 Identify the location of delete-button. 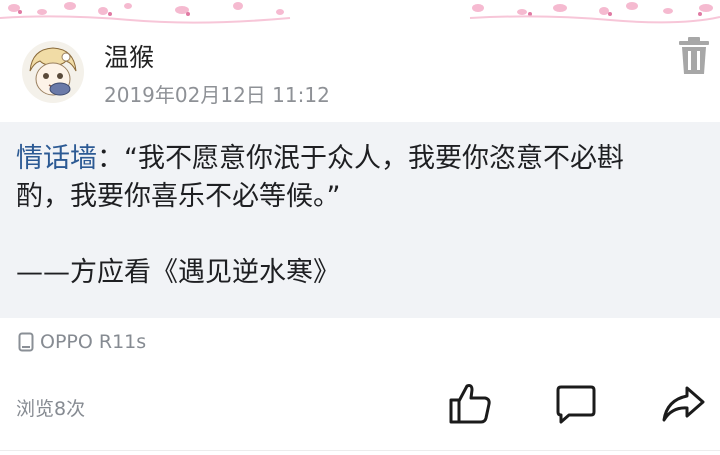
(694, 56).